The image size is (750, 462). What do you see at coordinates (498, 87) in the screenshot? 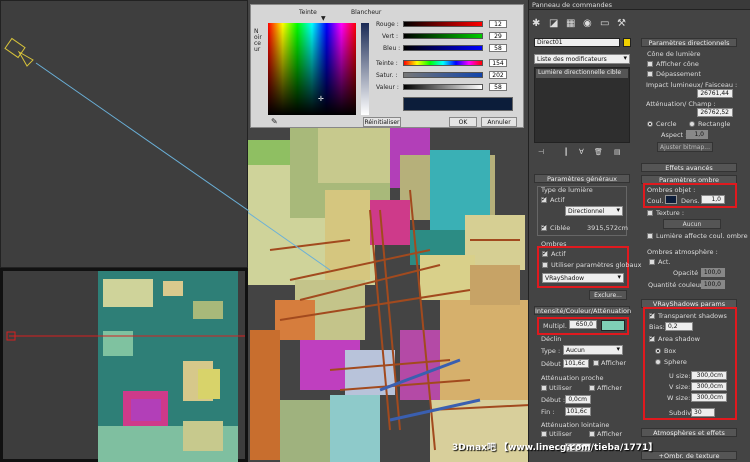
I see `value-value: 58` at bounding box center [498, 87].